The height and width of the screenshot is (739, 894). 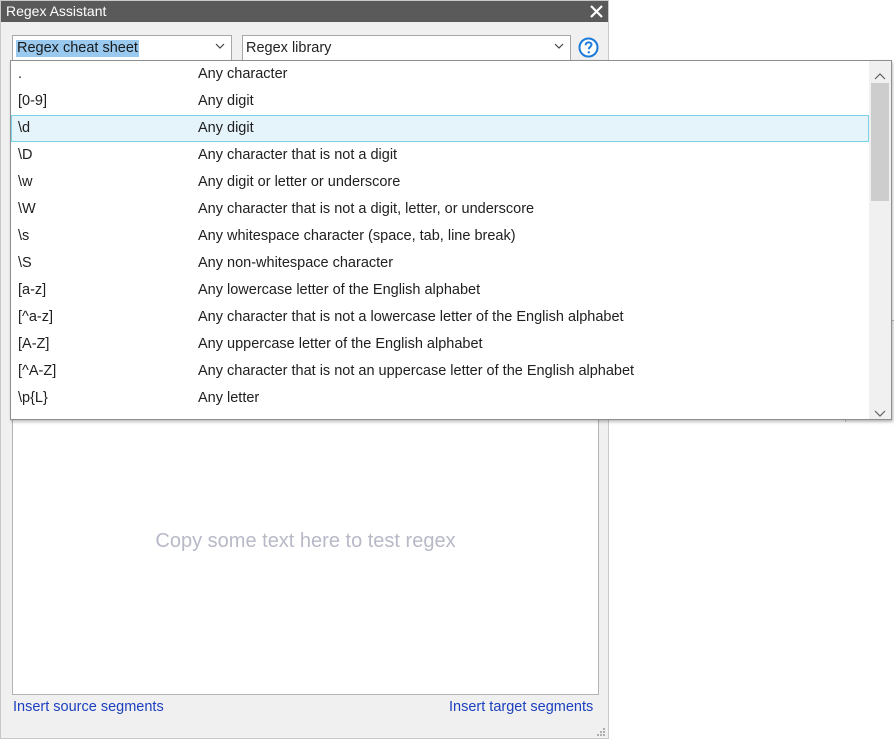 I want to click on list-item: \S Any non-whitespace character, so click(x=440, y=263).